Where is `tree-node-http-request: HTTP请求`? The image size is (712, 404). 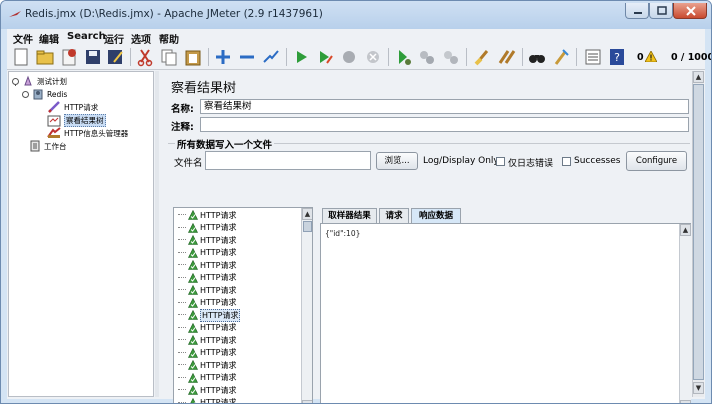
tree-node-http-request: HTTP请求 is located at coordinates (72, 107).